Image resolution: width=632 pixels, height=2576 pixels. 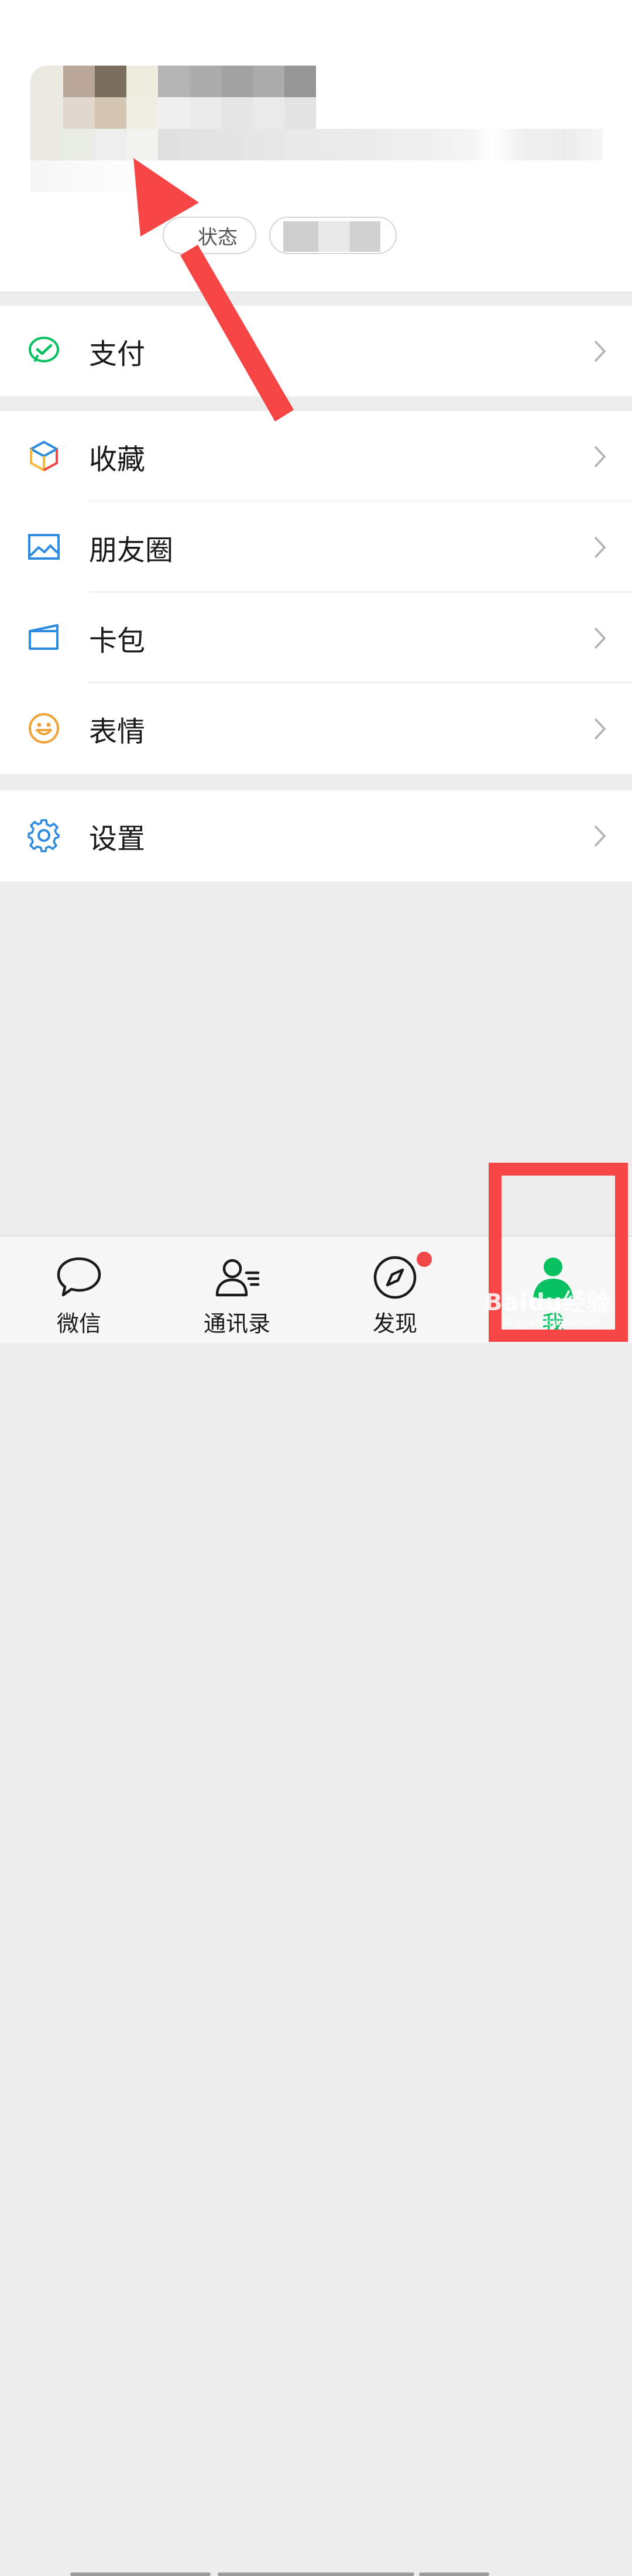 What do you see at coordinates (218, 237) in the screenshot?
I see `status-chip-label: 状态` at bounding box center [218, 237].